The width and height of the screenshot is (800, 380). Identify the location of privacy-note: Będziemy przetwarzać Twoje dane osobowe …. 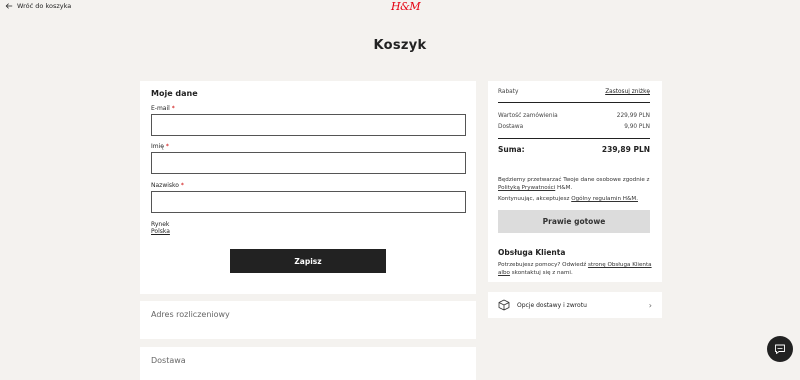
(574, 184).